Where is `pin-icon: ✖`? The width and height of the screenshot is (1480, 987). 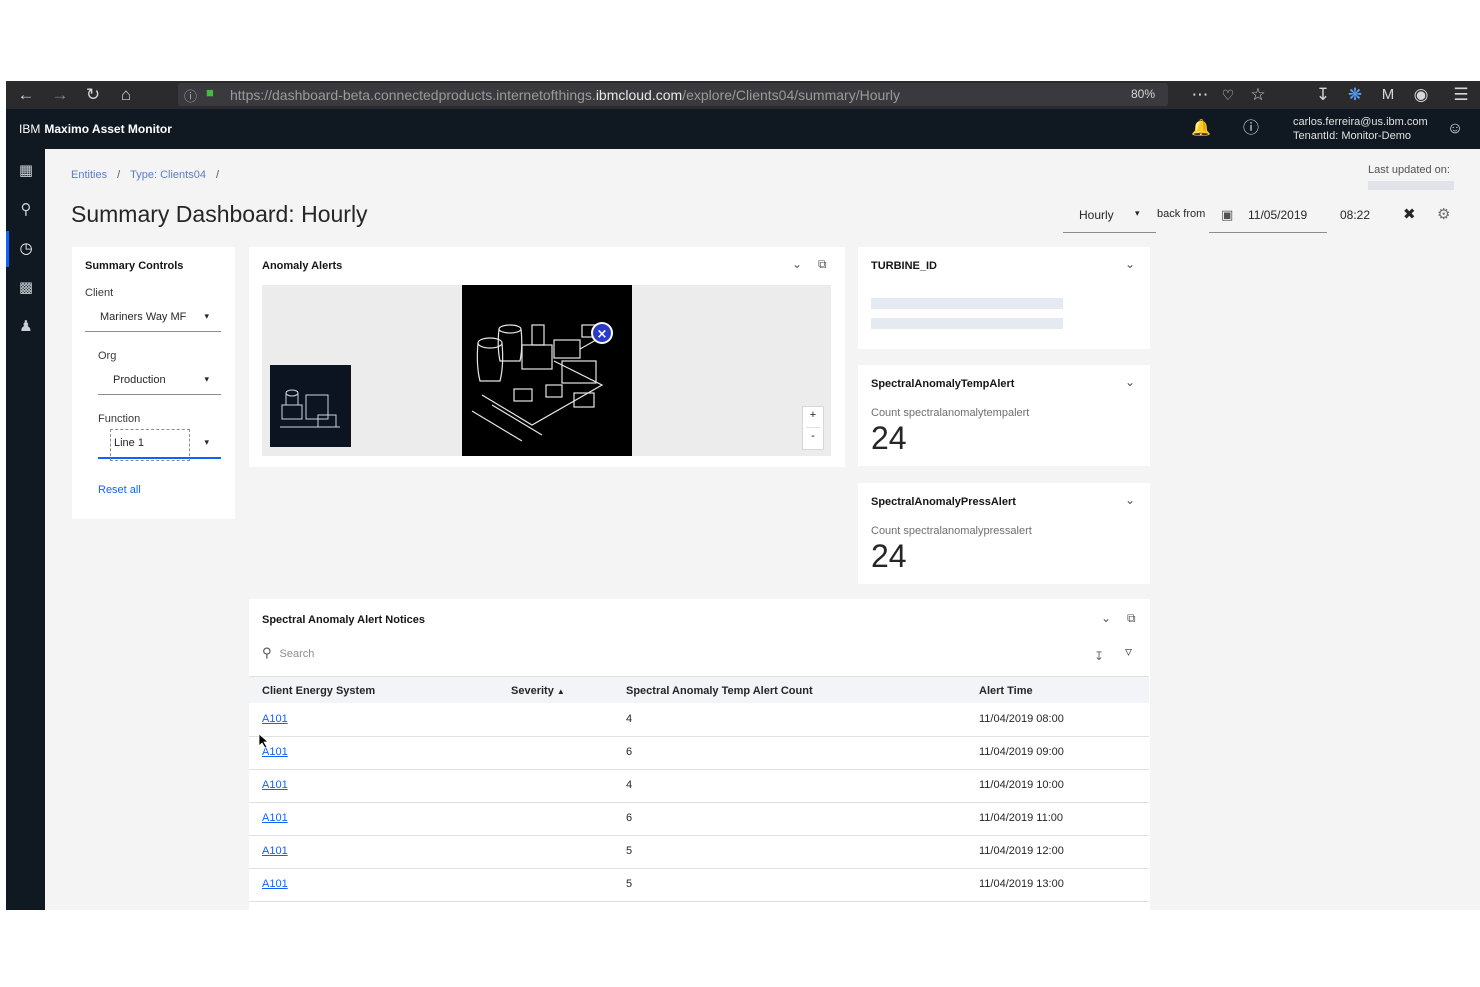
pin-icon: ✖ is located at coordinates (1409, 214).